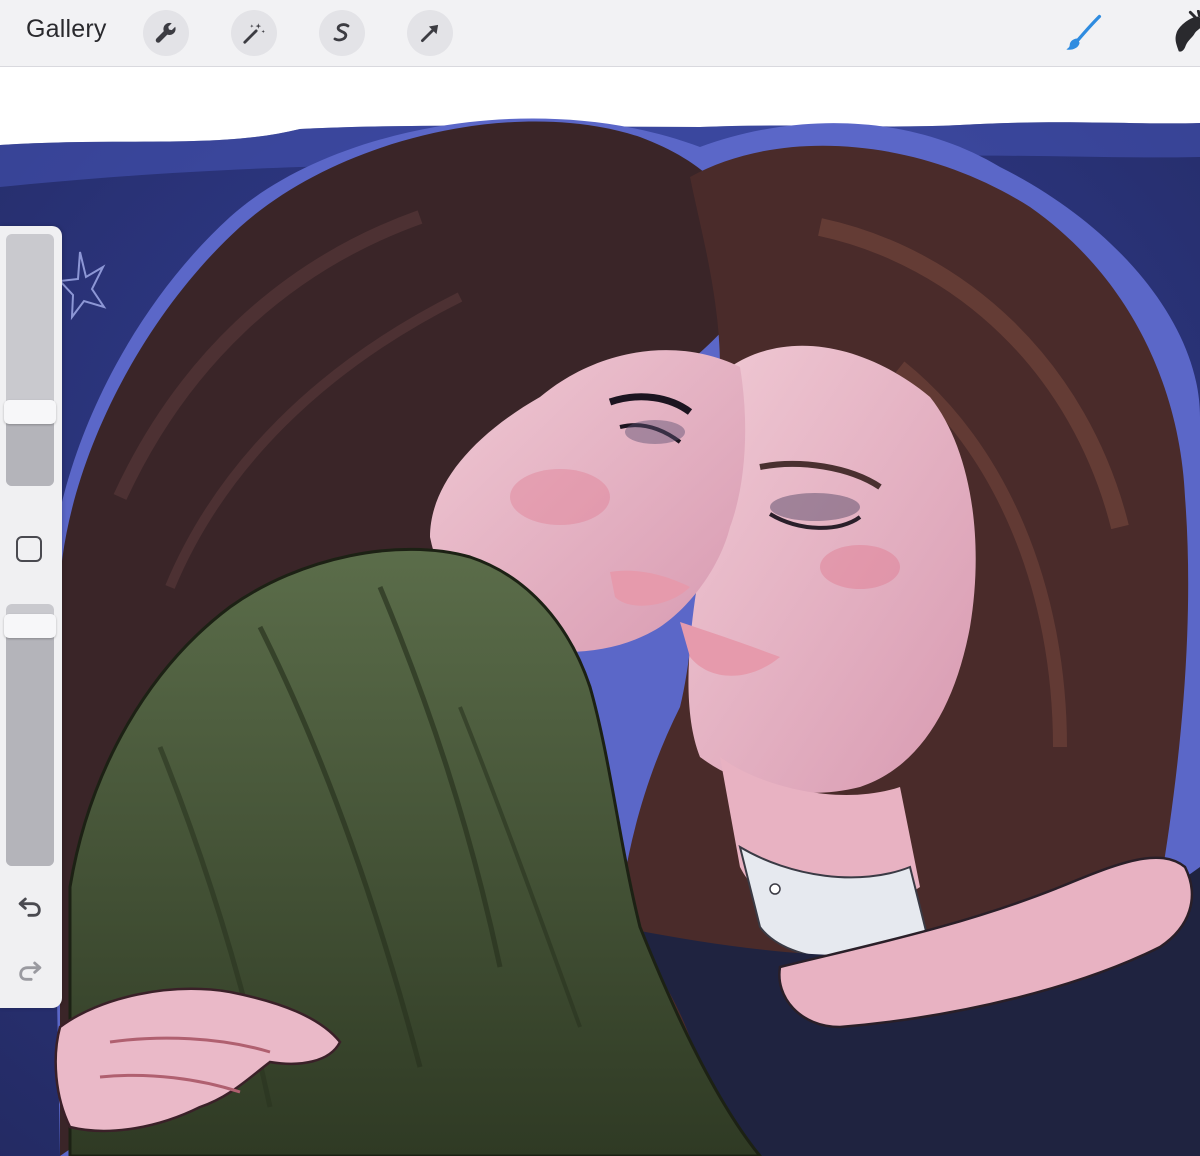 The height and width of the screenshot is (1156, 1200). Describe the element at coordinates (30, 412) in the screenshot. I see `brush-size-thumb` at that location.